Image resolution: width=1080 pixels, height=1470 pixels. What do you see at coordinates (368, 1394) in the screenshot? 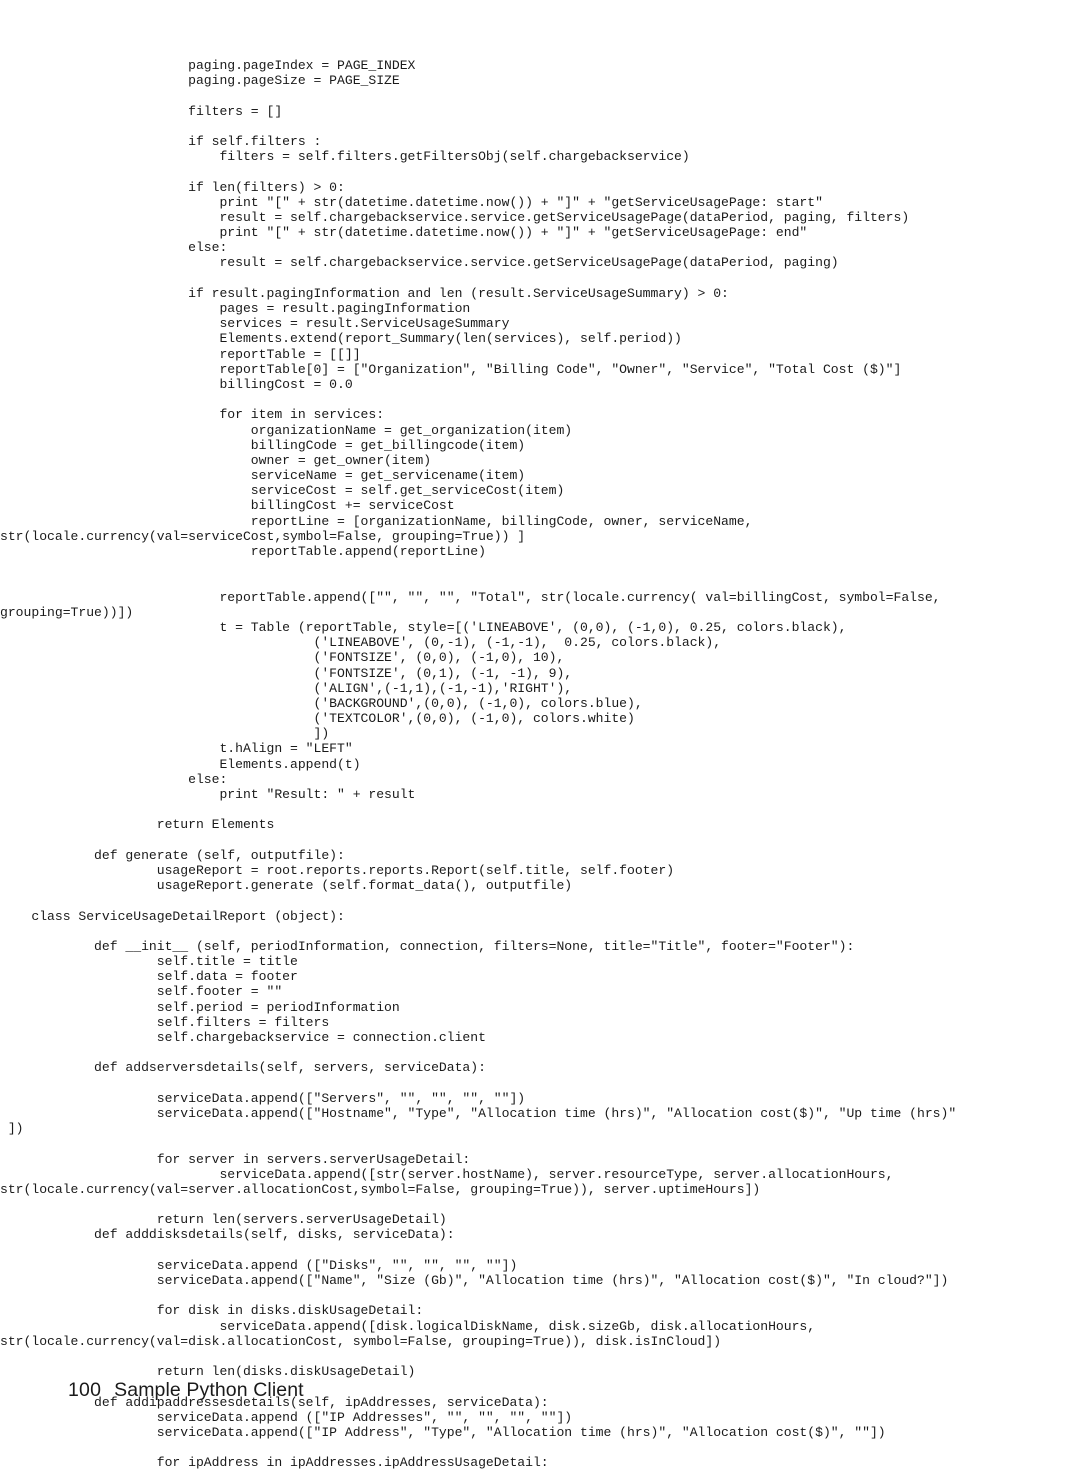
I see `page-footer: 100 Sample Python Client` at bounding box center [368, 1394].